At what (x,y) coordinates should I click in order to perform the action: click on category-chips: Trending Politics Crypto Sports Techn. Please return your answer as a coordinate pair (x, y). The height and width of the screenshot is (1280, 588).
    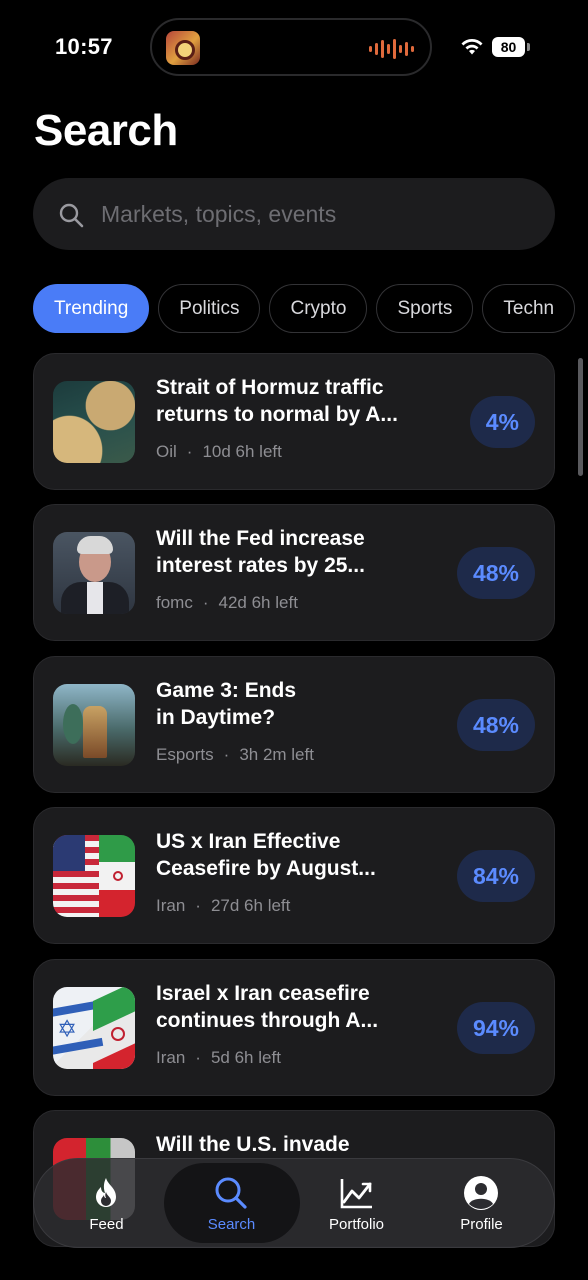
    Looking at the image, I should click on (310, 309).